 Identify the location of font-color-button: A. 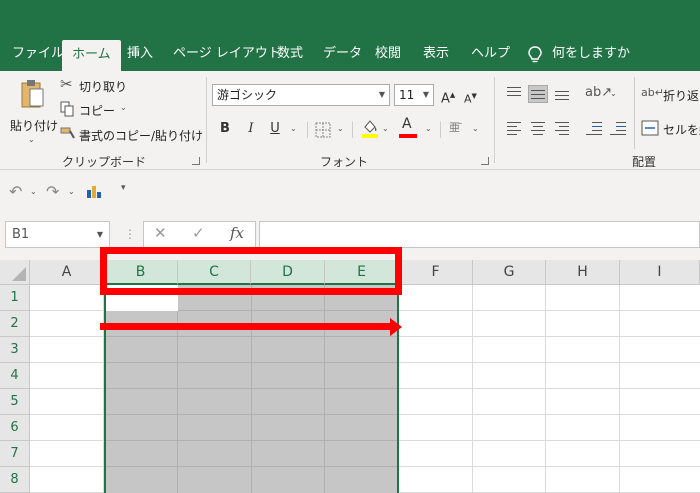
(408, 127).